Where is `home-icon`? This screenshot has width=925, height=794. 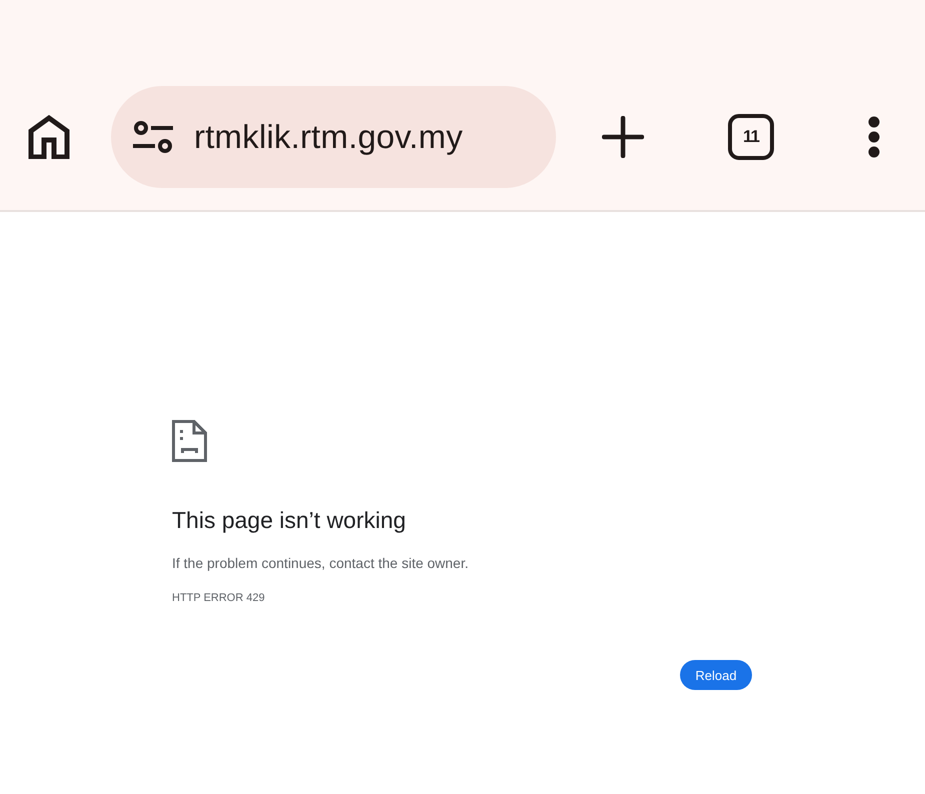 home-icon is located at coordinates (49, 137).